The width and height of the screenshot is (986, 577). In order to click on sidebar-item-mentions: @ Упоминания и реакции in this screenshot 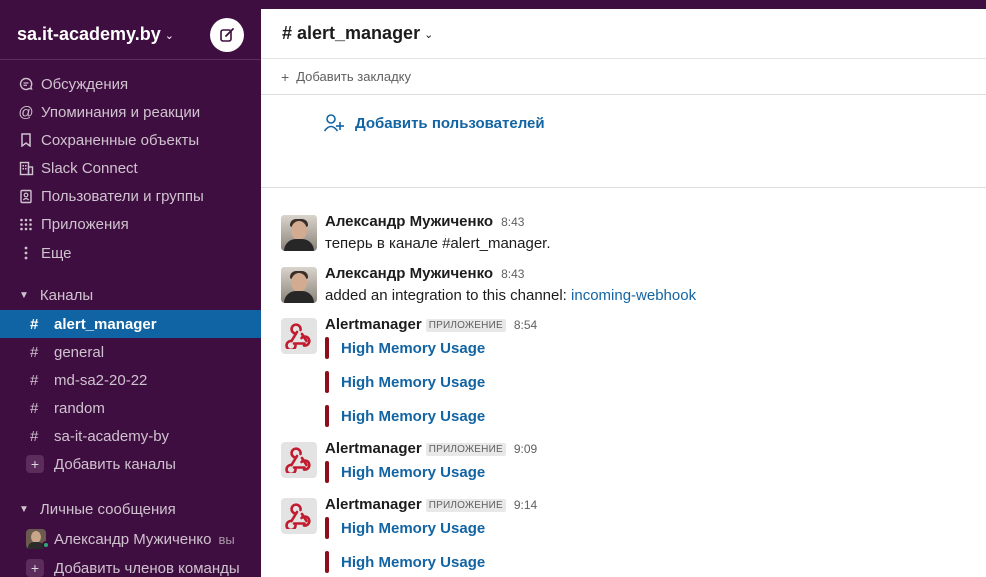, I will do `click(130, 112)`.